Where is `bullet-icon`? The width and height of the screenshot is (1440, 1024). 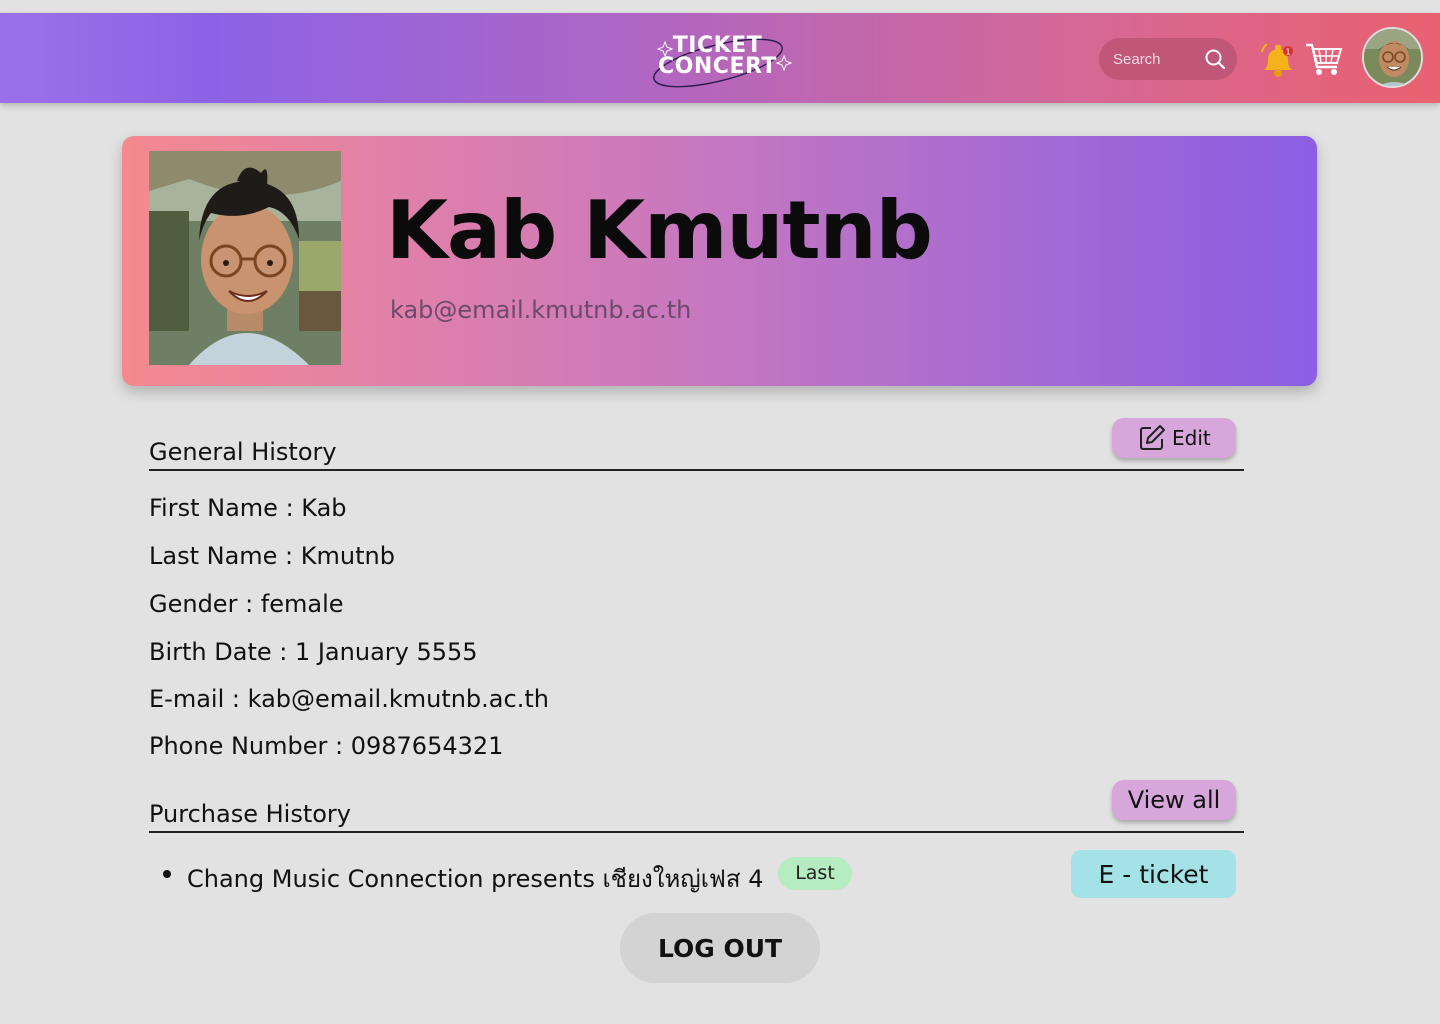 bullet-icon is located at coordinates (167, 874).